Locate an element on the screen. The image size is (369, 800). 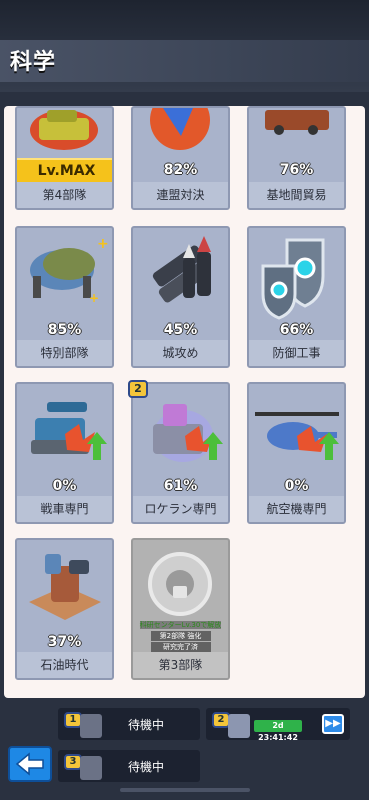
research-card-fortification: 66% 防御工事 is located at coordinates (296, 297).